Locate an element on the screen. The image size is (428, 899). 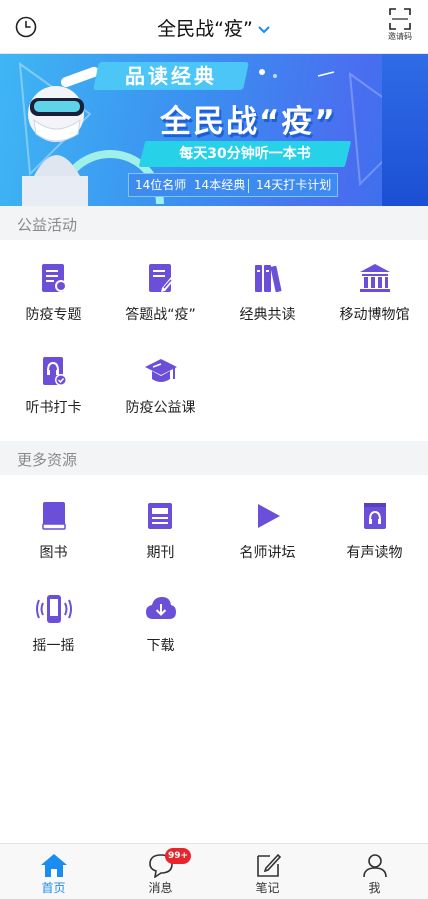
chevron-down-icon is located at coordinates (264, 29).